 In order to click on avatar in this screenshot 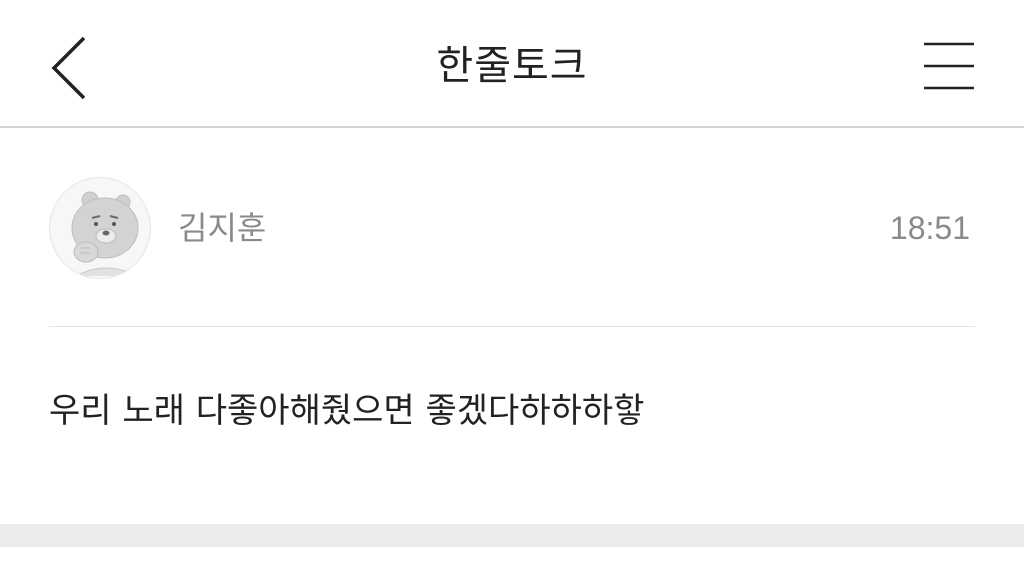, I will do `click(100, 228)`.